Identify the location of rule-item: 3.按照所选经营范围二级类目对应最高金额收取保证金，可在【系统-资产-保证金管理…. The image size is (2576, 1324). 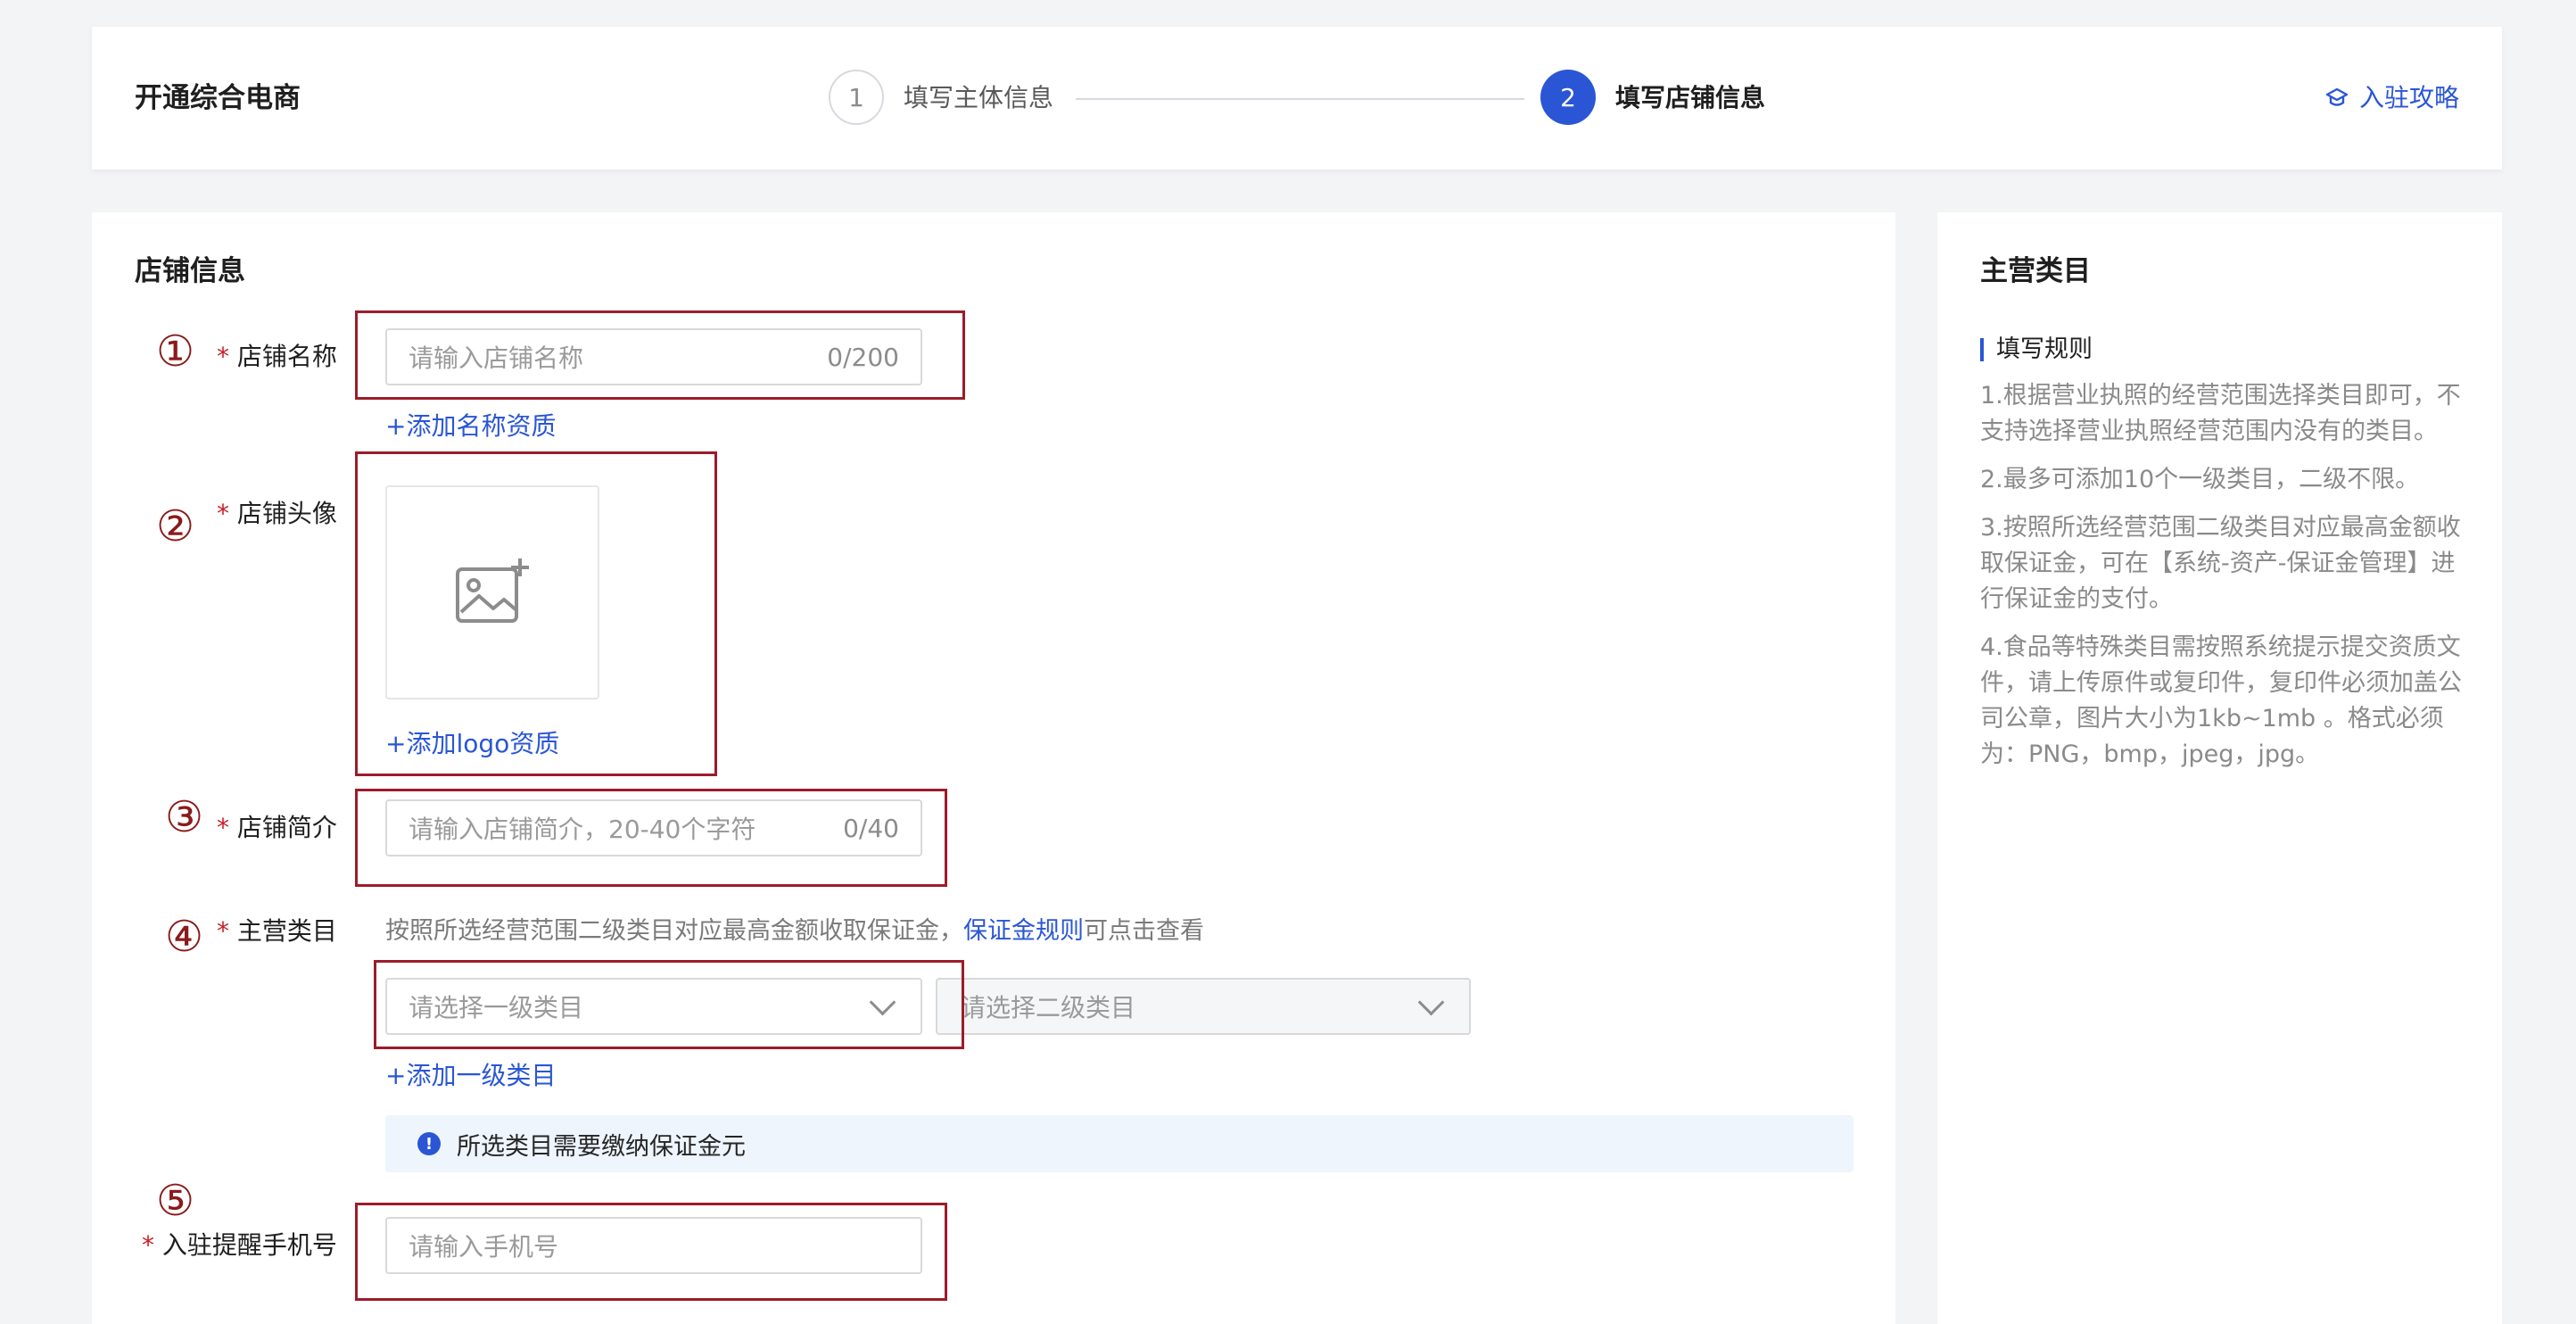
(2221, 563).